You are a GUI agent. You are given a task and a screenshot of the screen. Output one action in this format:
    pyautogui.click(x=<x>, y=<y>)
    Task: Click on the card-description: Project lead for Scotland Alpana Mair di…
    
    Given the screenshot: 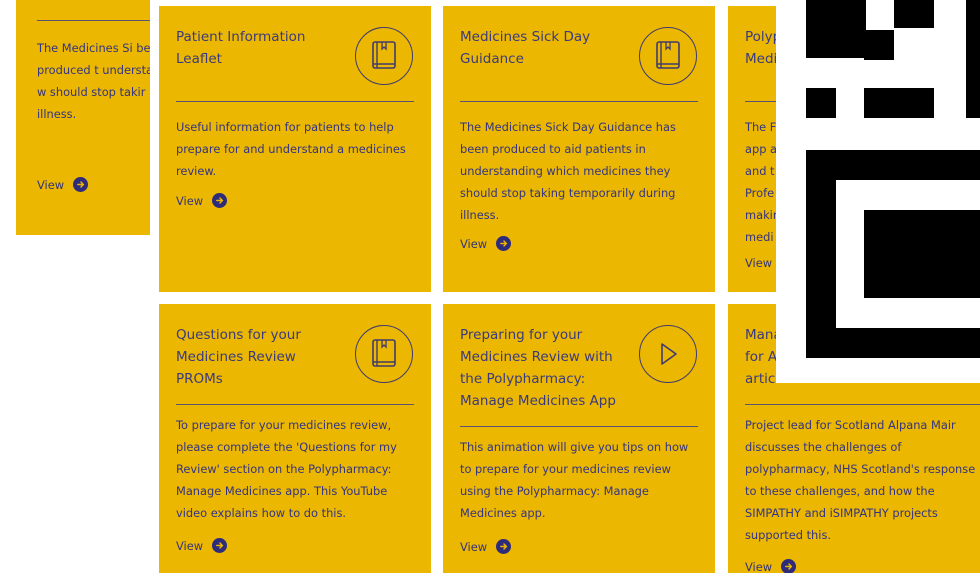 What is the action you would take?
    pyautogui.click(x=860, y=480)
    